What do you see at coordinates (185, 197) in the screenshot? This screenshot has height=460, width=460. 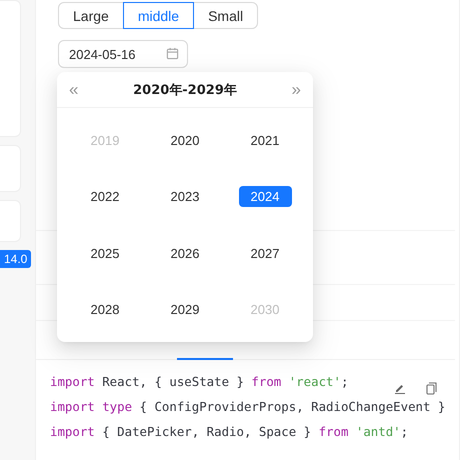 I see `year-cell: 2023` at bounding box center [185, 197].